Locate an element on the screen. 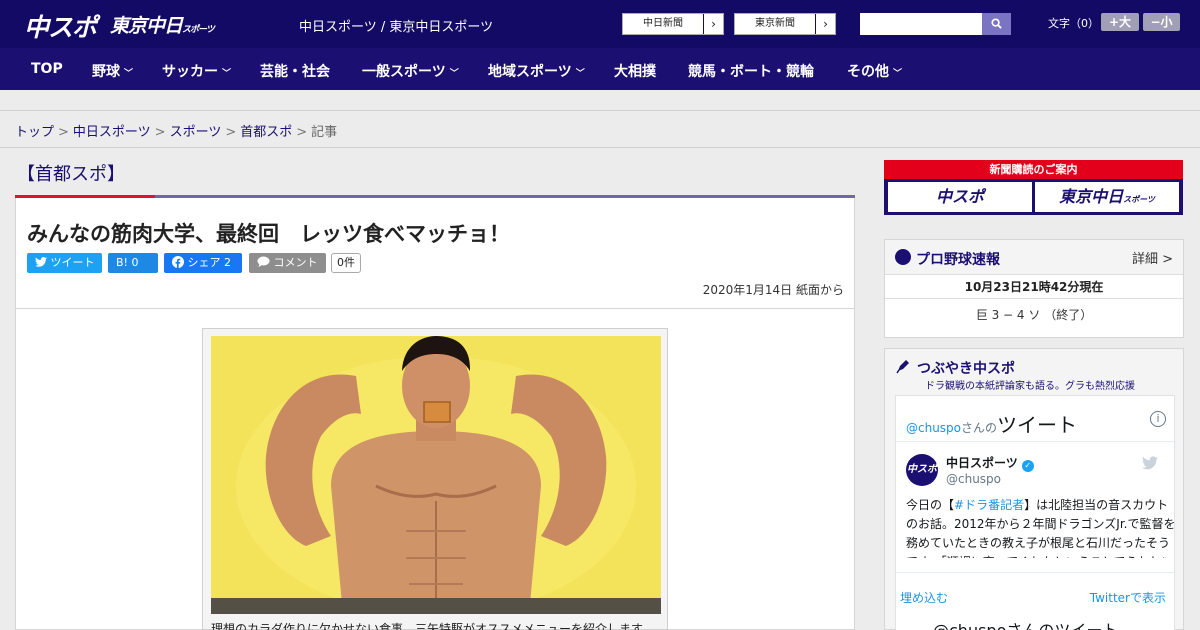  nav-item-local-sports: 地域スポーツ ﹀ is located at coordinates (536, 71).